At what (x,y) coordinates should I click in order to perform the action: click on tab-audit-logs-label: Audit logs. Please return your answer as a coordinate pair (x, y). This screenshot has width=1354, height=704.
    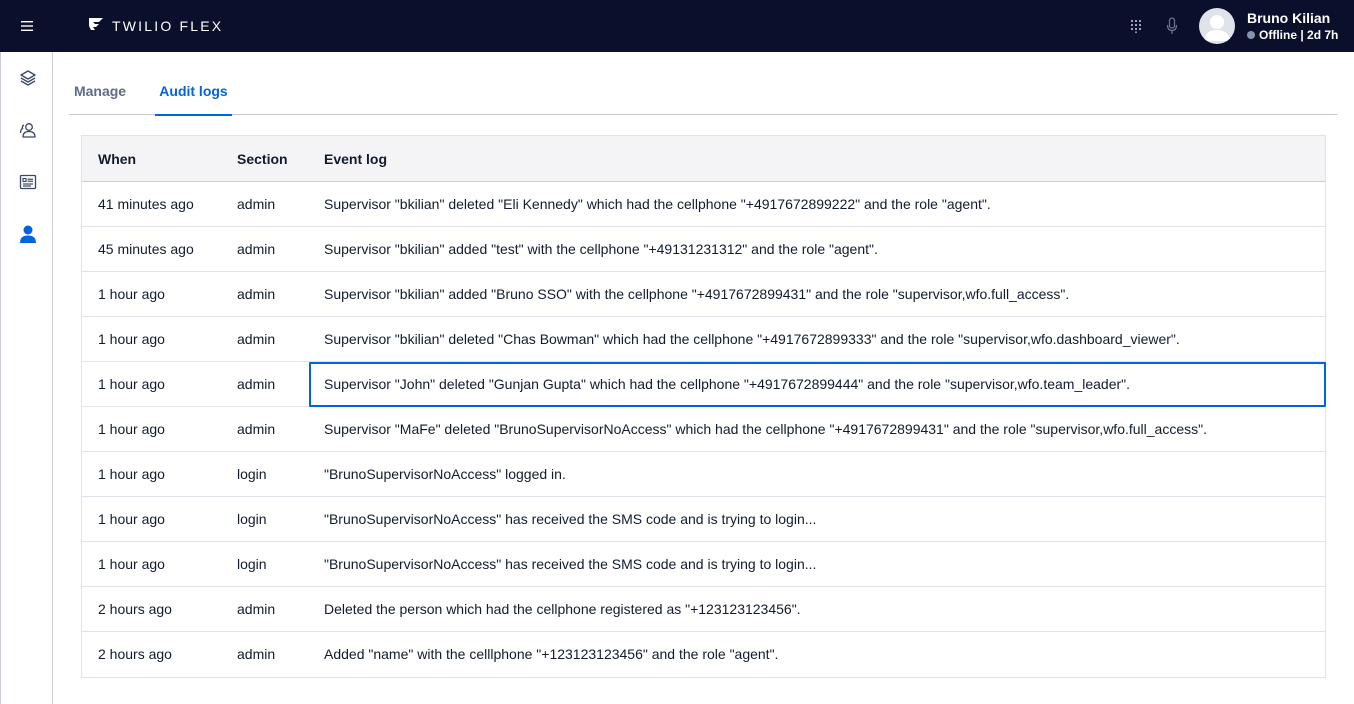
    Looking at the image, I should click on (193, 91).